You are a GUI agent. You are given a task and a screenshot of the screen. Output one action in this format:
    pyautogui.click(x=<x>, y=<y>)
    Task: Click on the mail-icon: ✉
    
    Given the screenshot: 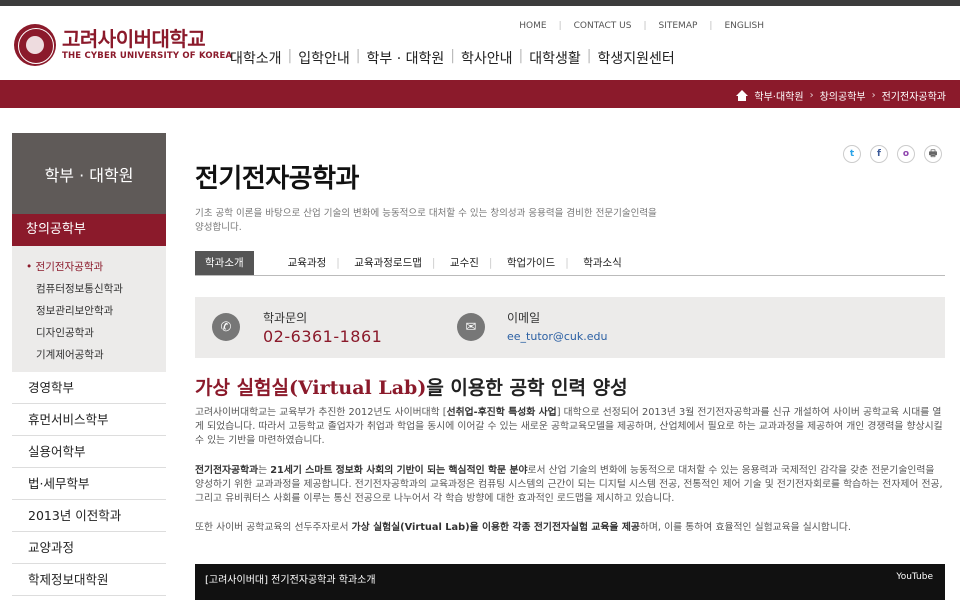 What is the action you would take?
    pyautogui.click(x=471, y=327)
    